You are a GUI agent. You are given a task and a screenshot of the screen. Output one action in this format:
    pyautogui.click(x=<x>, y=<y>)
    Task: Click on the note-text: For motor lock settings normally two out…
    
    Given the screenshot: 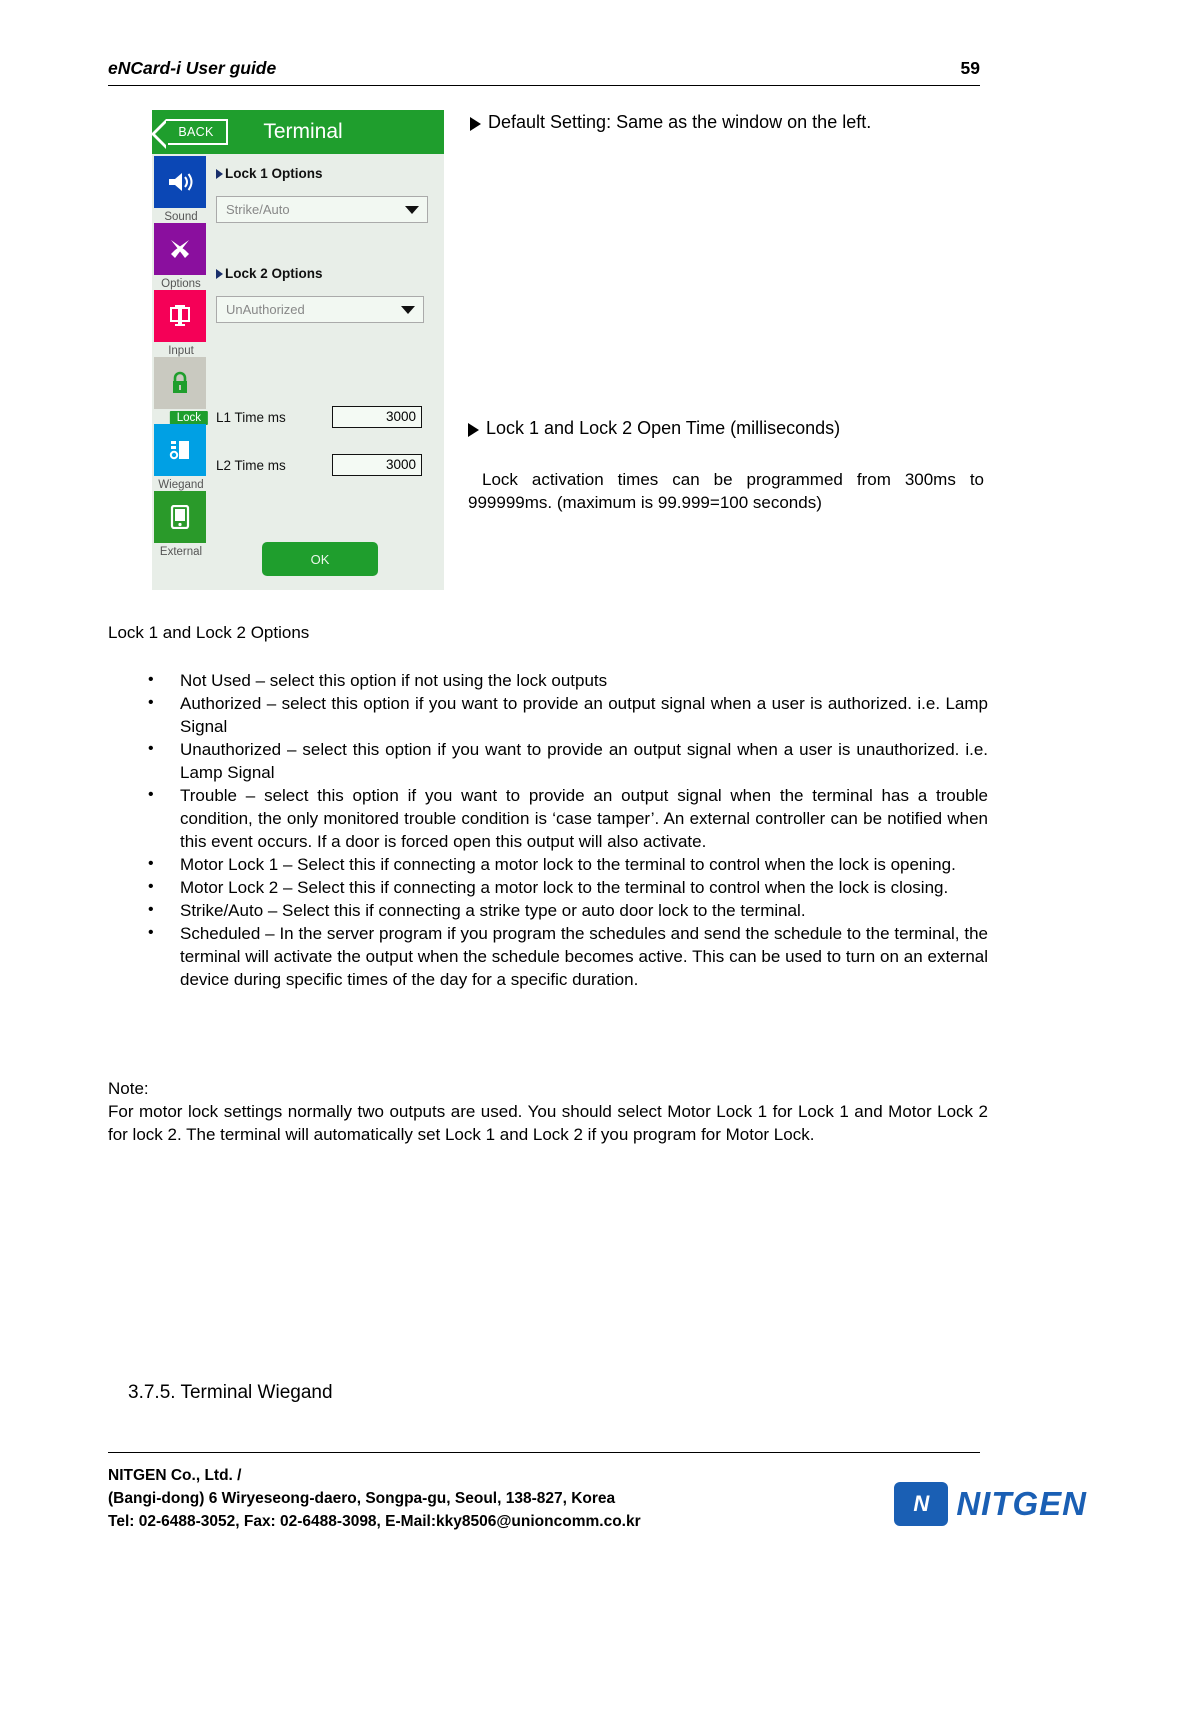 What is the action you would take?
    pyautogui.click(x=548, y=1123)
    